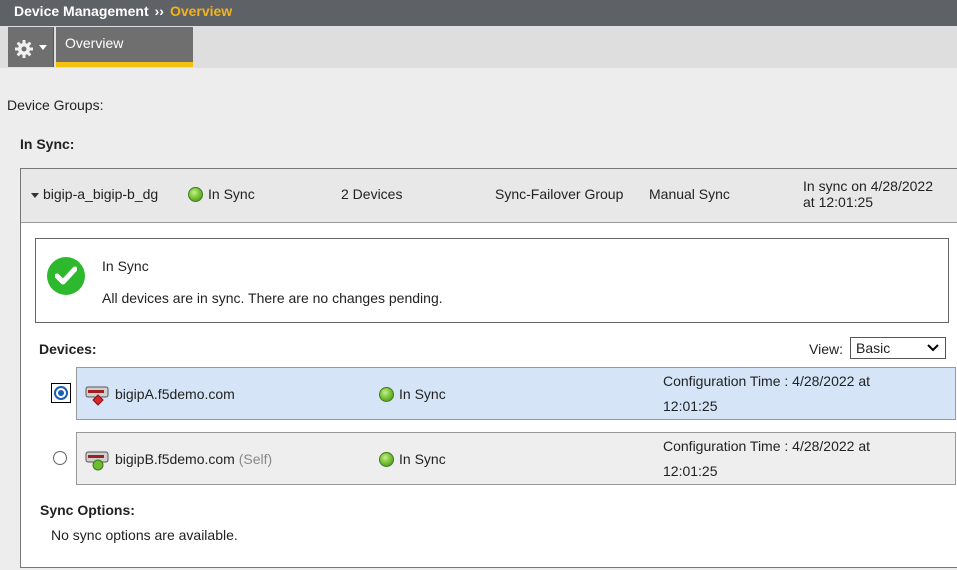 Image resolution: width=957 pixels, height=570 pixels. I want to click on tab-bar: Overview, so click(478, 47).